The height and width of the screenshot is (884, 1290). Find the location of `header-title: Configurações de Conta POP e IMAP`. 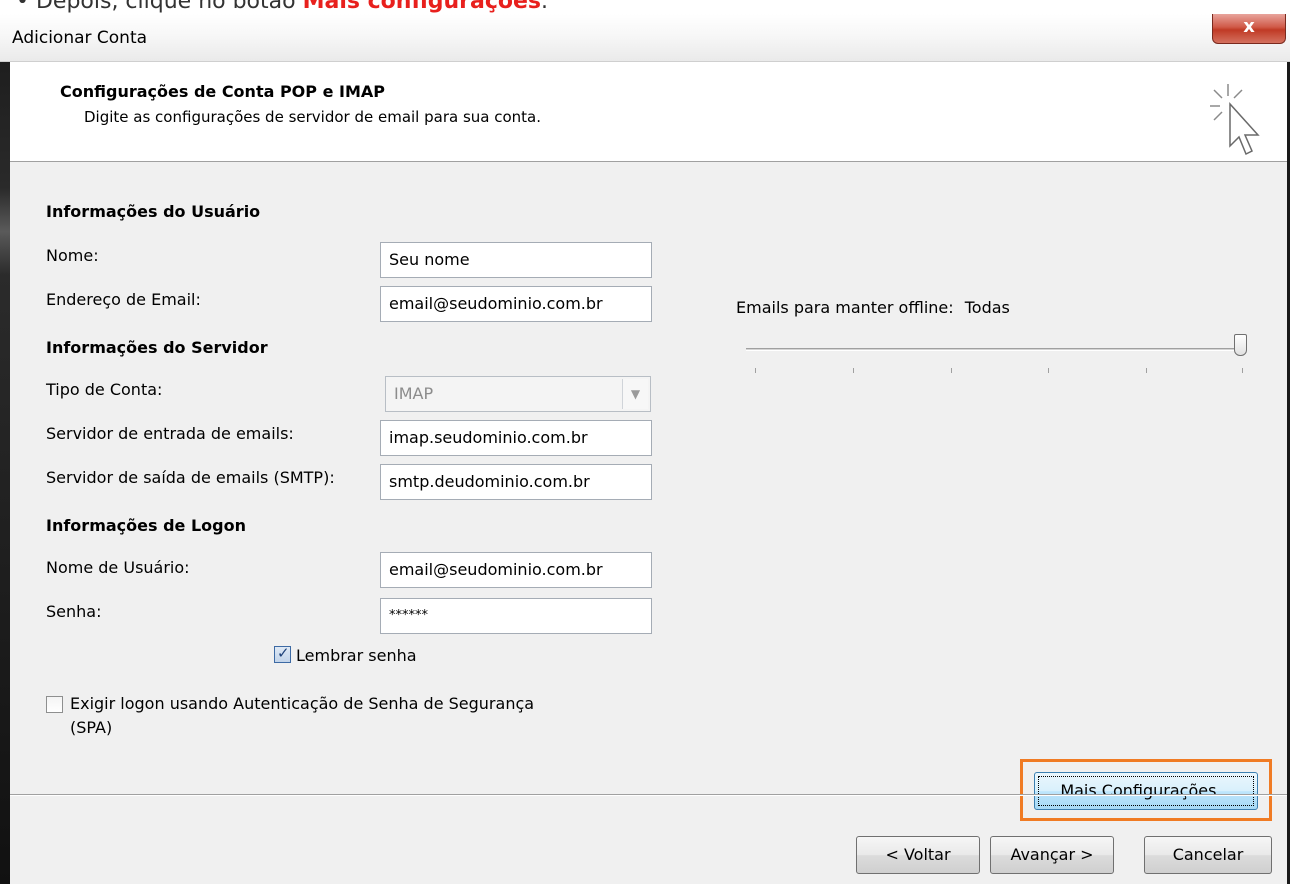

header-title: Configurações de Conta POP e IMAP is located at coordinates (222, 91).